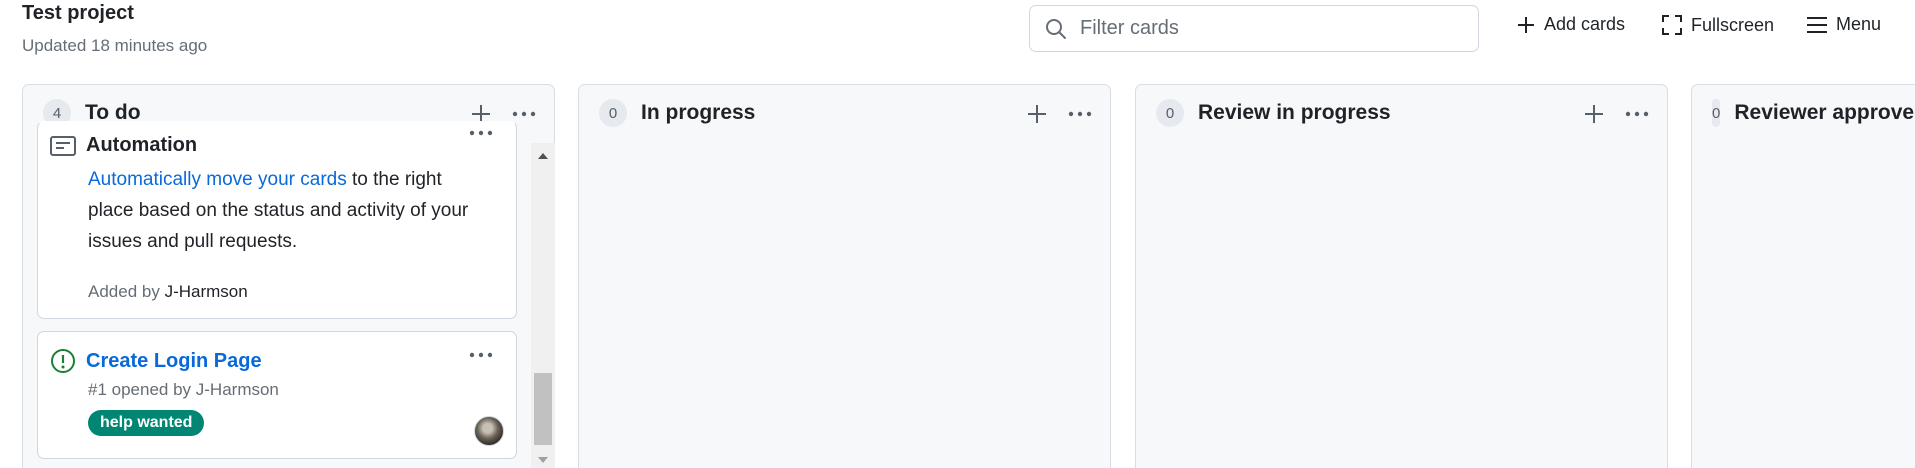  What do you see at coordinates (142, 145) in the screenshot?
I see `note-title: Automation` at bounding box center [142, 145].